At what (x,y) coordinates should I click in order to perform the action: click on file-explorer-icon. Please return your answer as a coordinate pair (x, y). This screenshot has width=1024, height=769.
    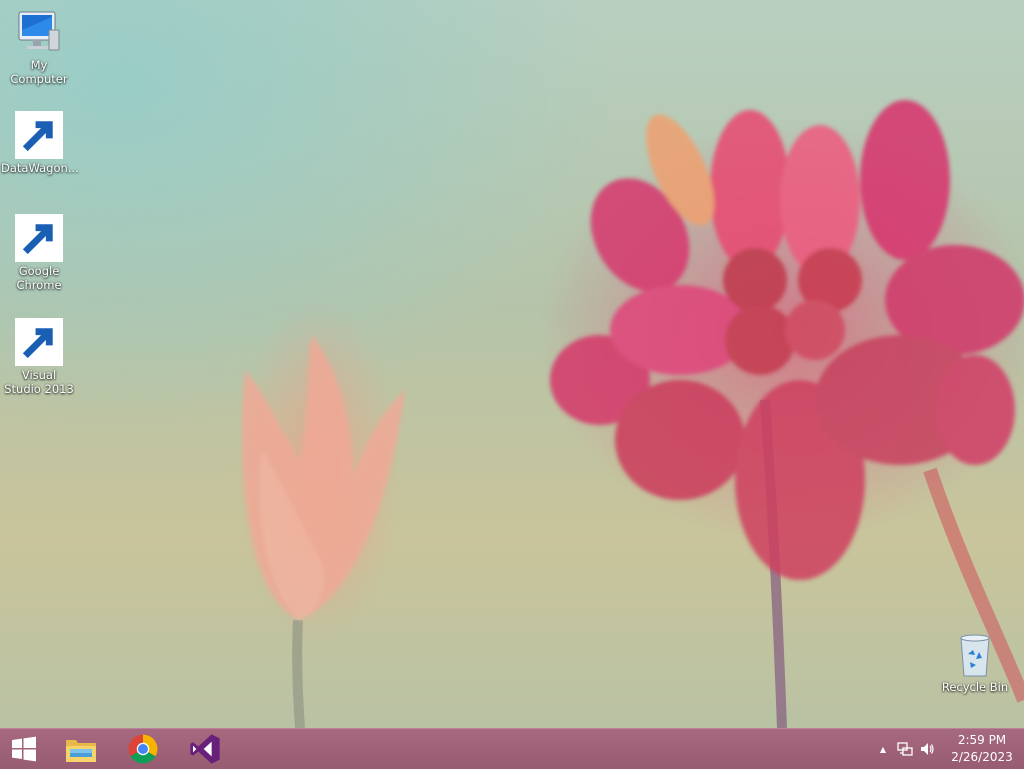
    Looking at the image, I should click on (81, 751).